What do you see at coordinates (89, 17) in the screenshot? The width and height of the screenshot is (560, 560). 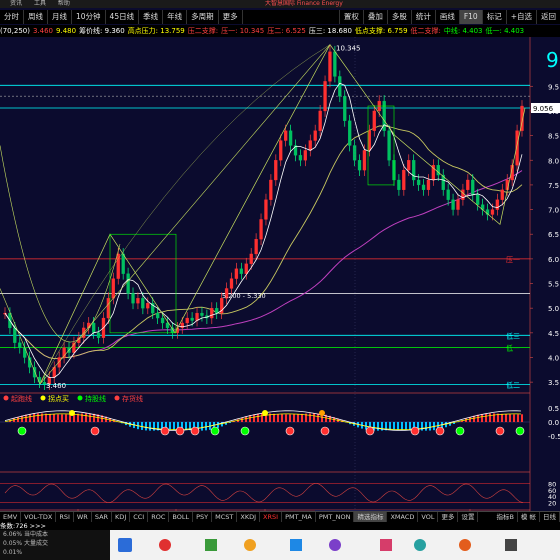 I see `period-10min: 10分钟` at bounding box center [89, 17].